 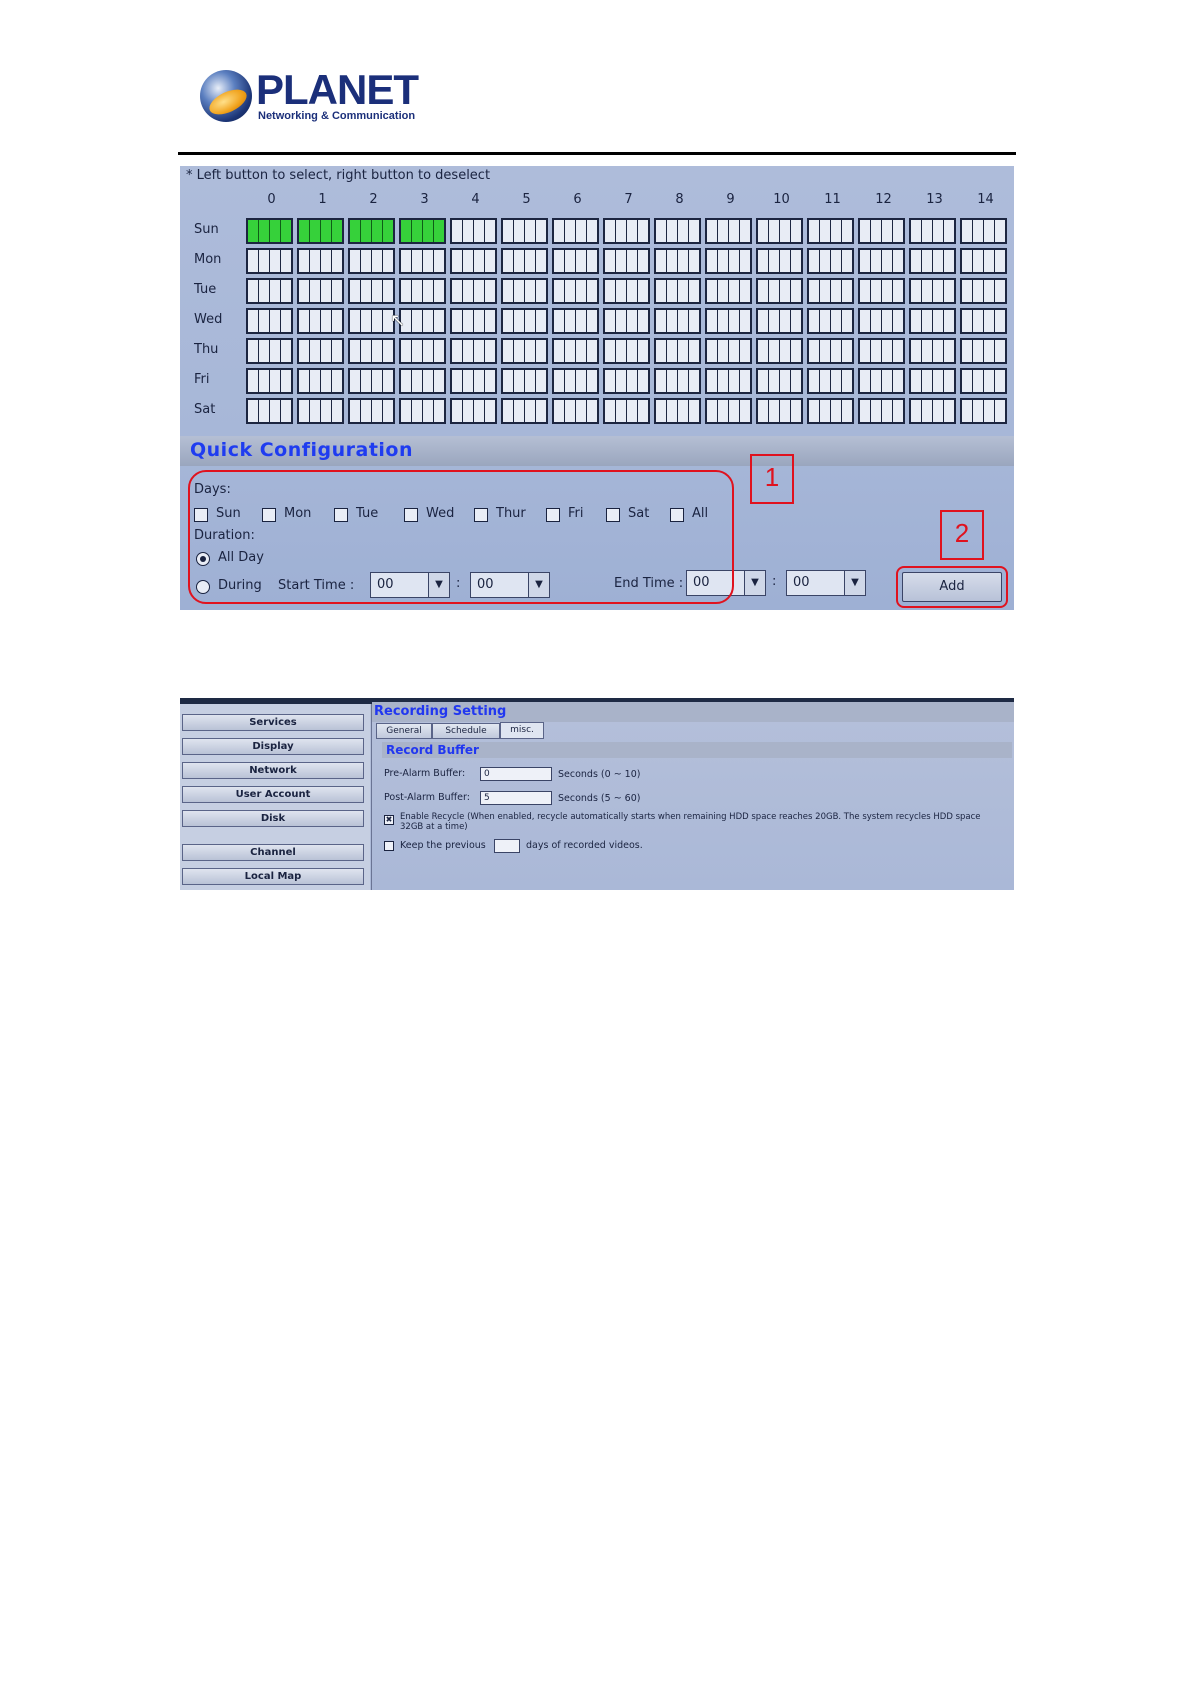 What do you see at coordinates (516, 798) in the screenshot?
I see `post-alarm-input: 5` at bounding box center [516, 798].